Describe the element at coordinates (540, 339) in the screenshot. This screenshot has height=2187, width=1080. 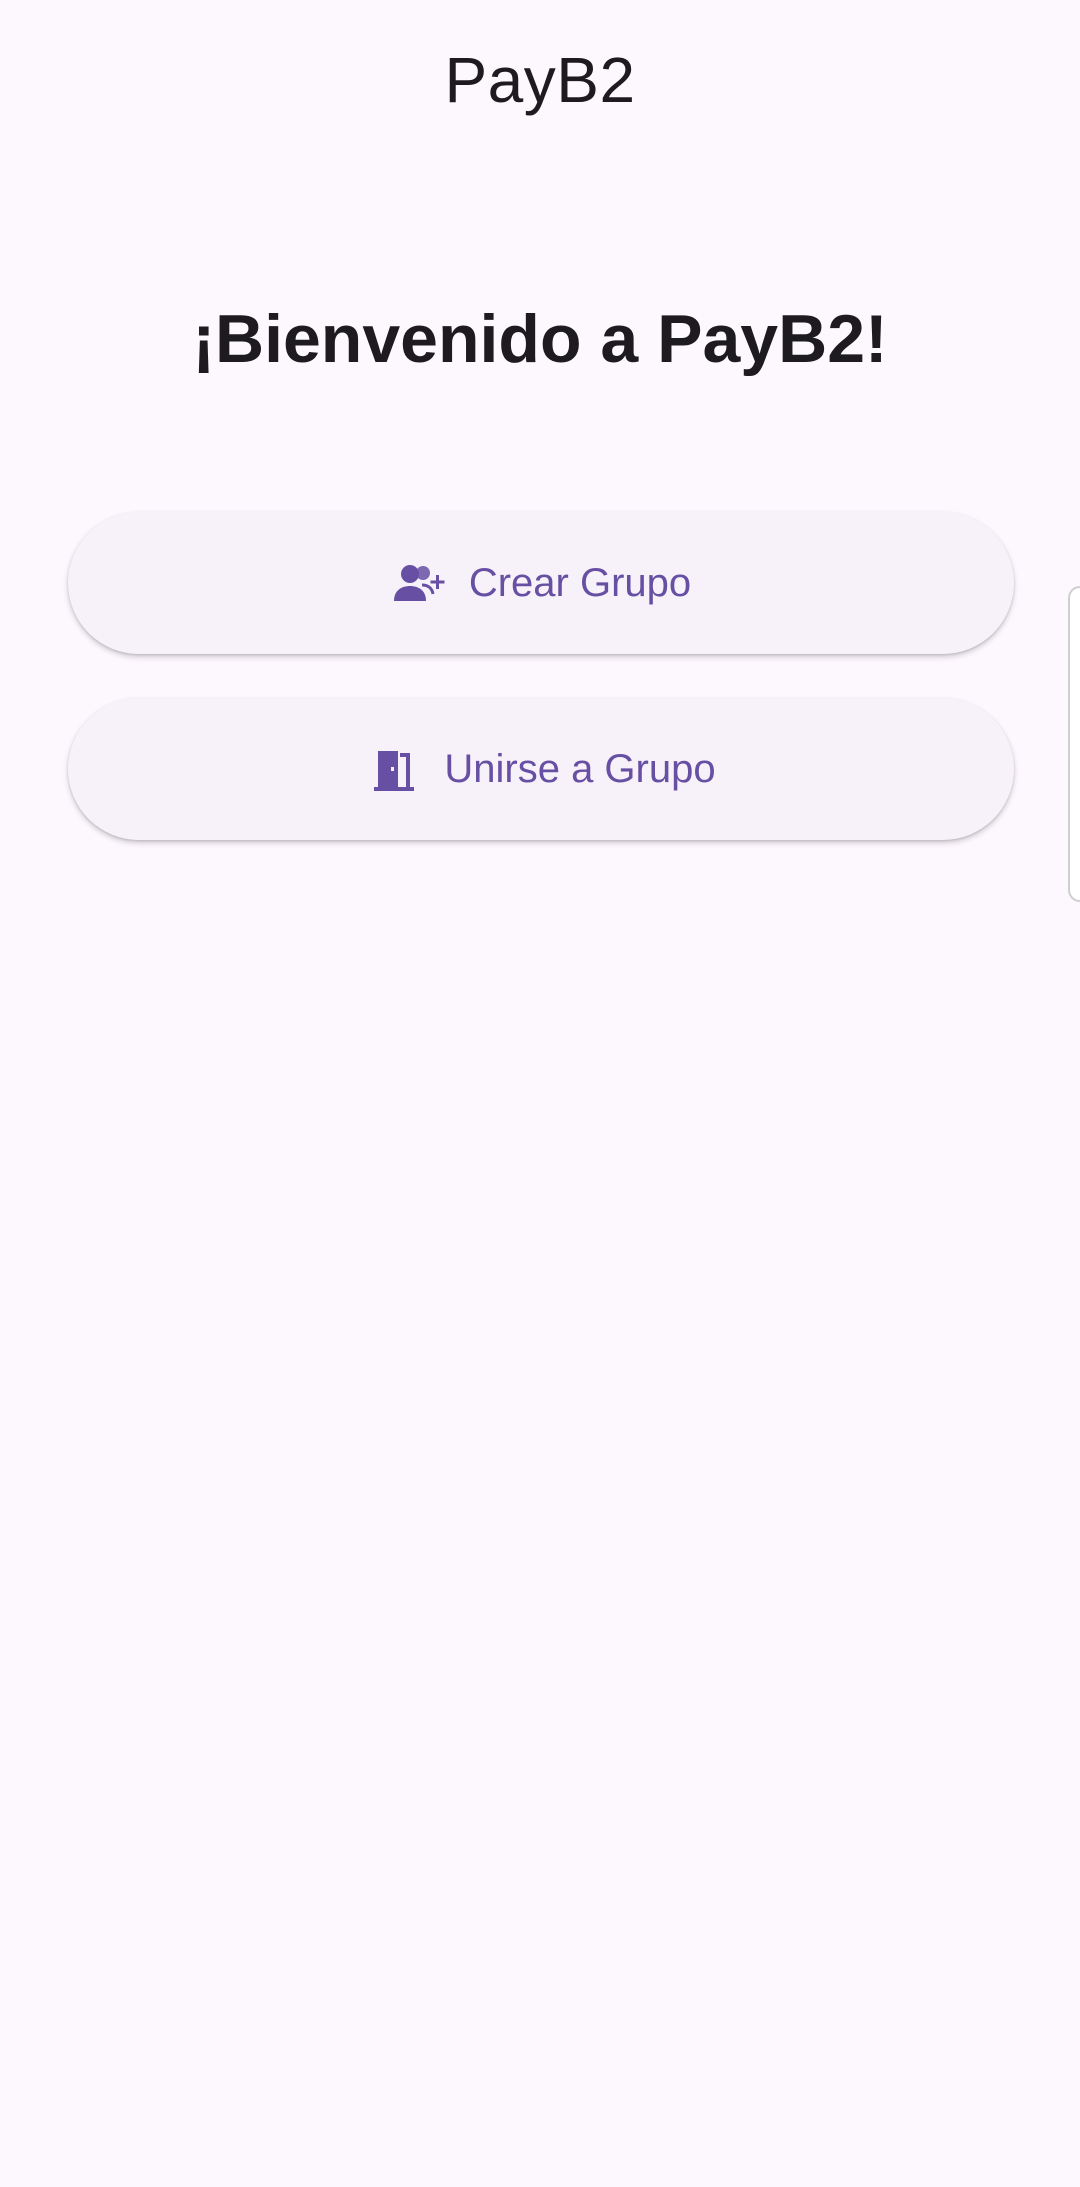
I see `welcome-heading: ¡Bienvenido a PayB2!` at that location.